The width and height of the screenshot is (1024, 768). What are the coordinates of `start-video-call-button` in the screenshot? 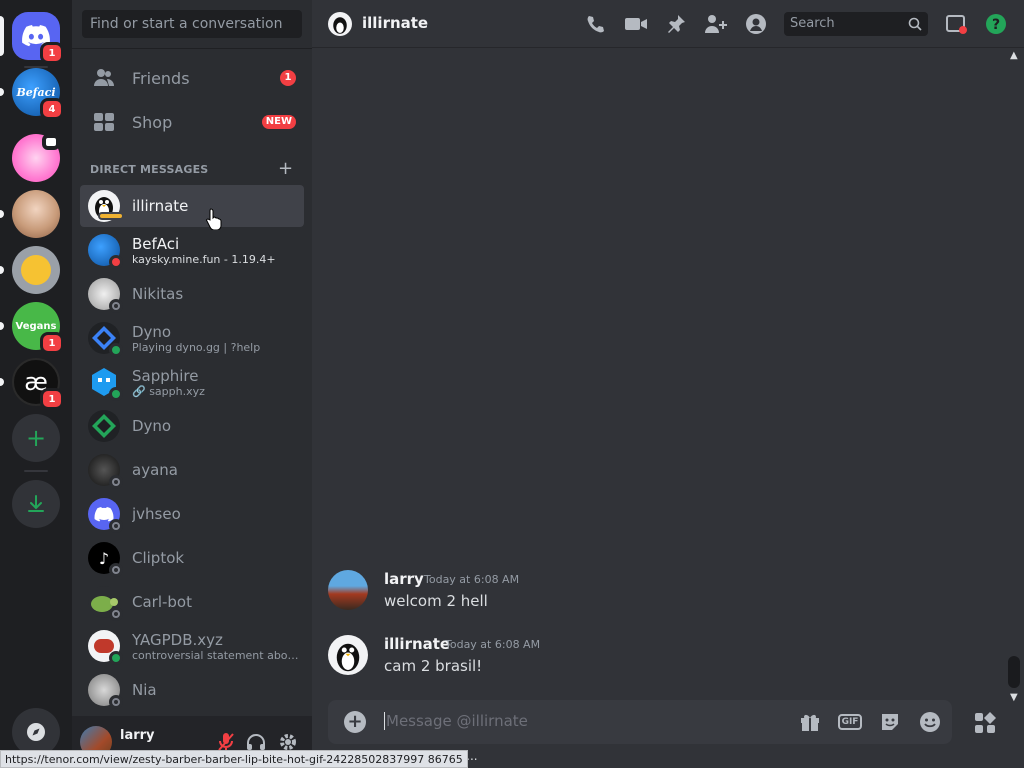 It's located at (636, 24).